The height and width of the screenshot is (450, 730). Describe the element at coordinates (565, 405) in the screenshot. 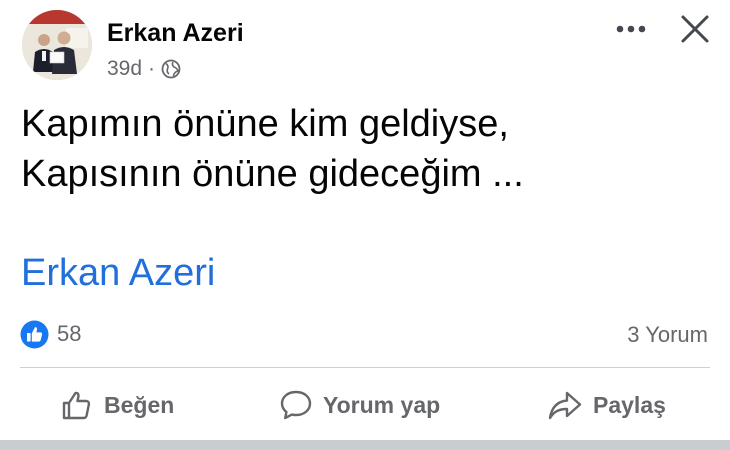

I see `share-arrow-icon` at that location.